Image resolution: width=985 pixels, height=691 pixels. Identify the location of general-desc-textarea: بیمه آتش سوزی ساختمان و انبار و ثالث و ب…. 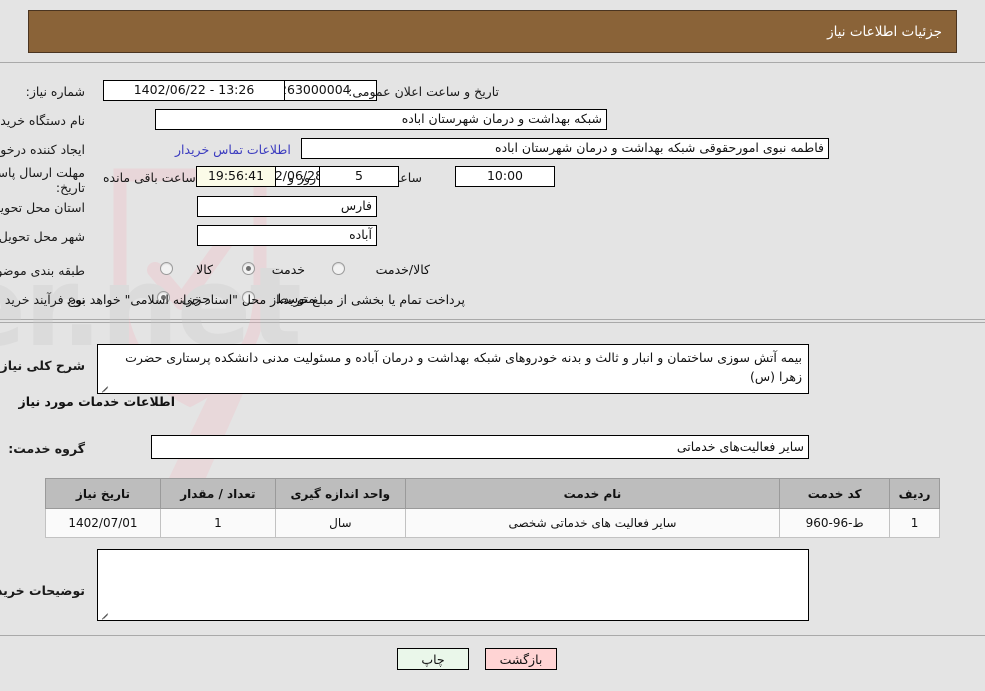
(453, 369).